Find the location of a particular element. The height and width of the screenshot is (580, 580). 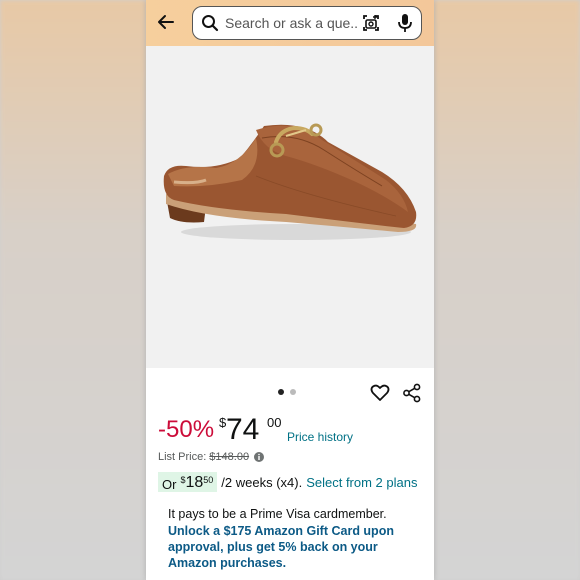

price-history-link: Price history is located at coordinates (320, 437).